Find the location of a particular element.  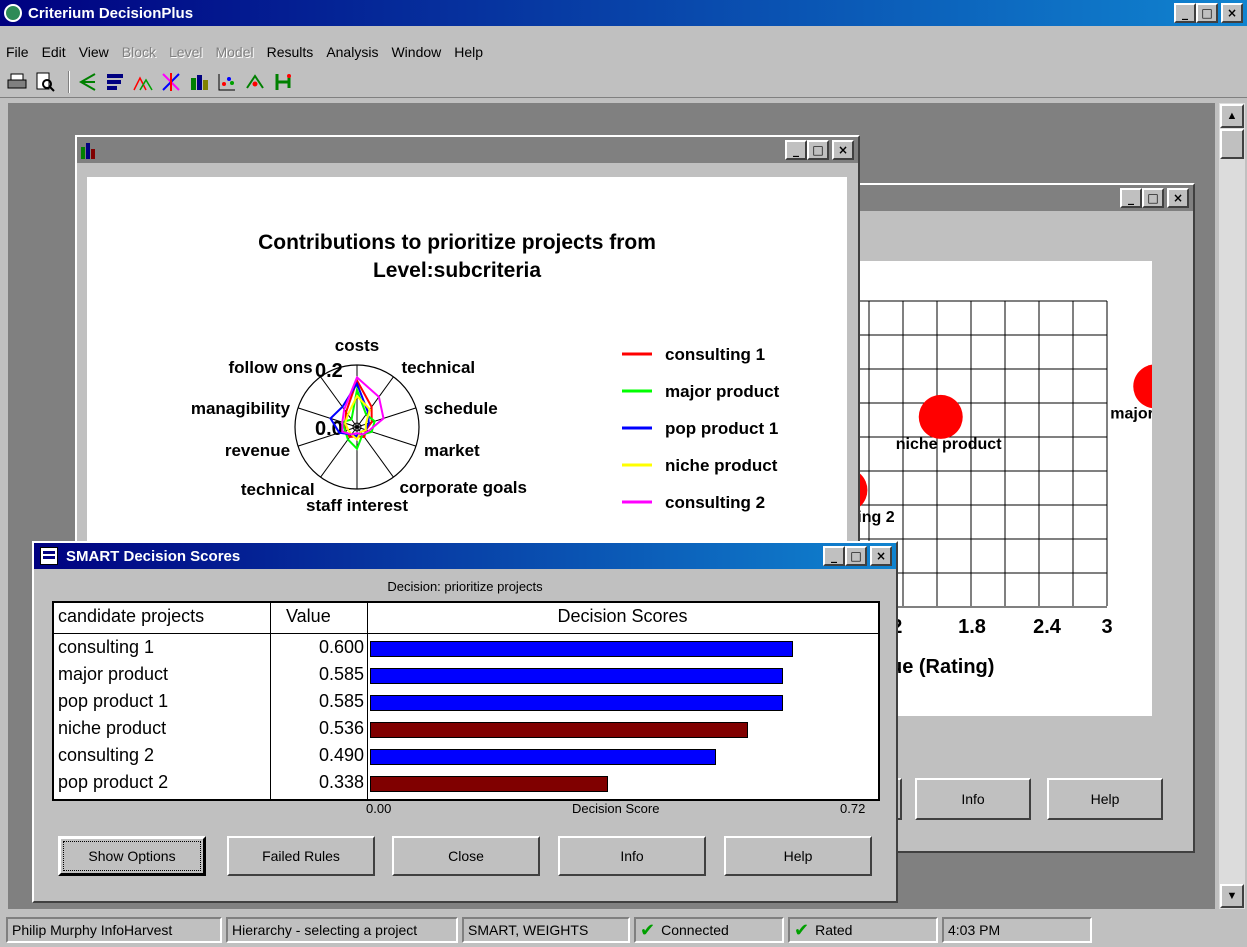

close-dialog-button: Close is located at coordinates (466, 856).